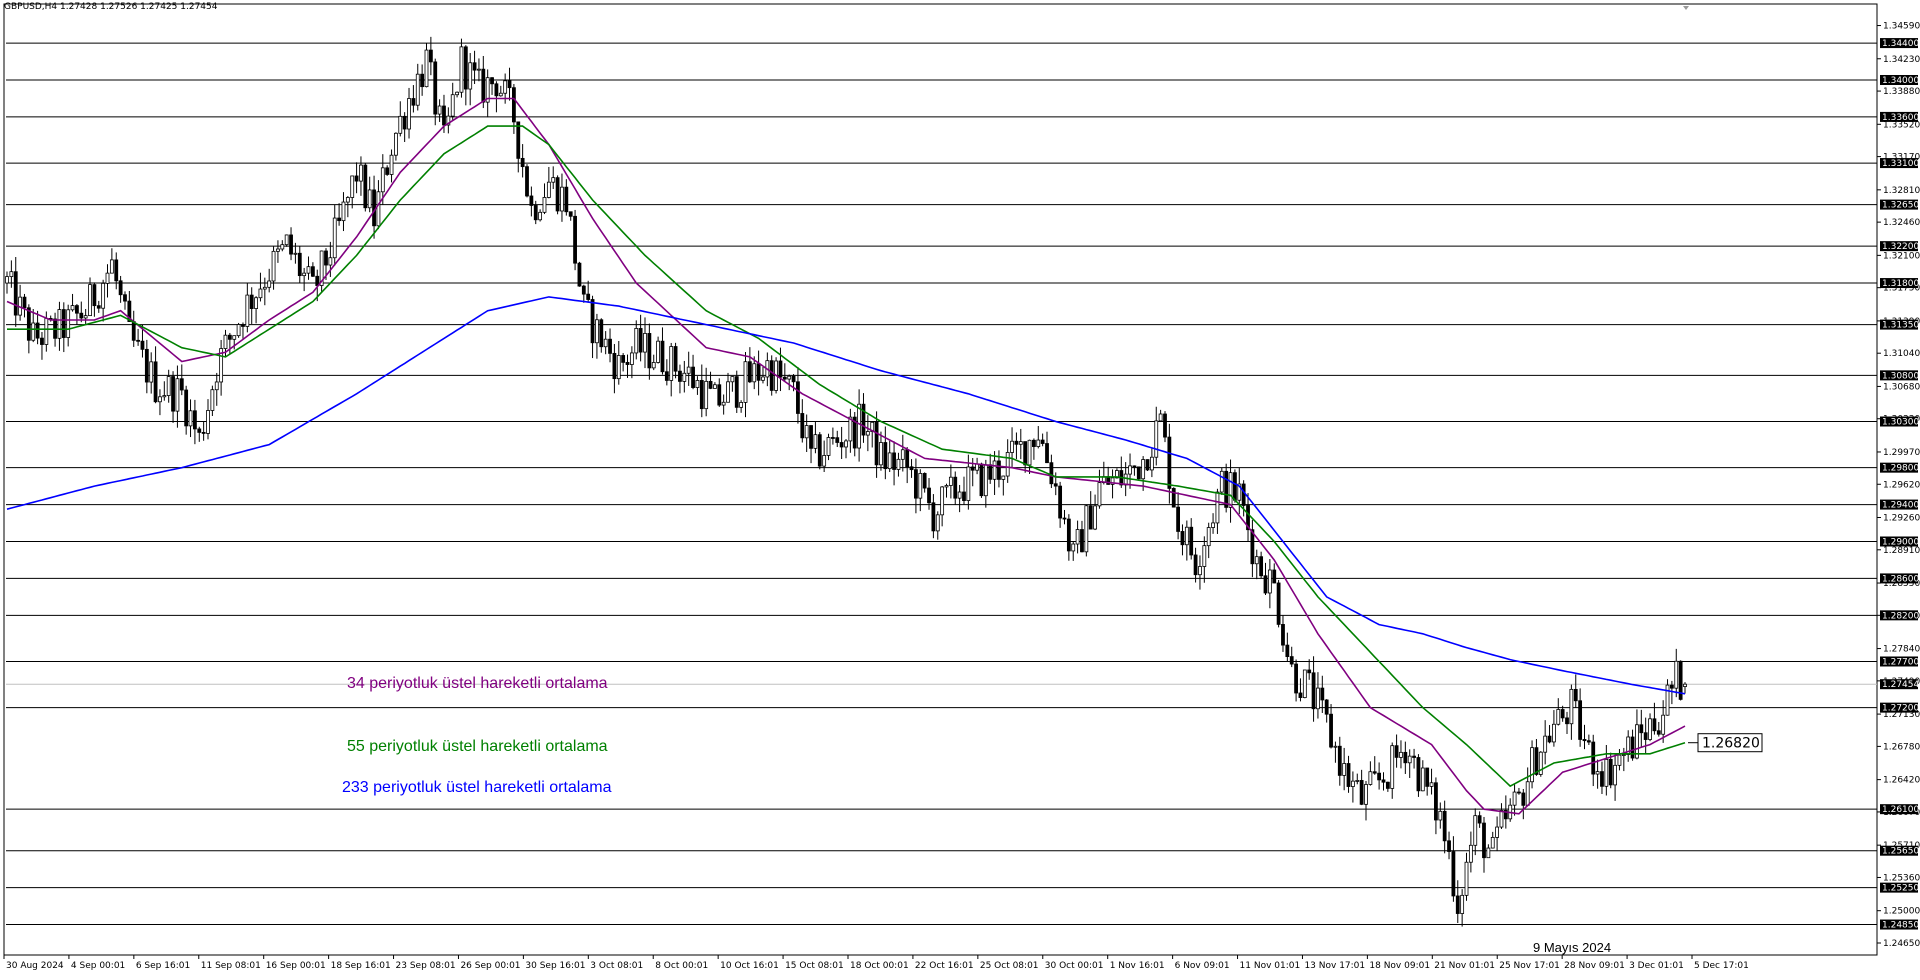 The height and width of the screenshot is (980, 1920). What do you see at coordinates (477, 787) in the screenshot?
I see `ema233-label: 233 periyotluk üstel hareketli ortalama` at bounding box center [477, 787].